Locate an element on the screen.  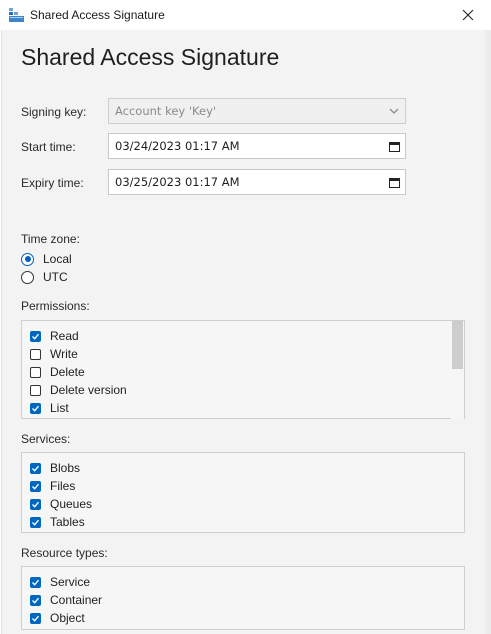
checkbox-label: Delete is located at coordinates (67, 372).